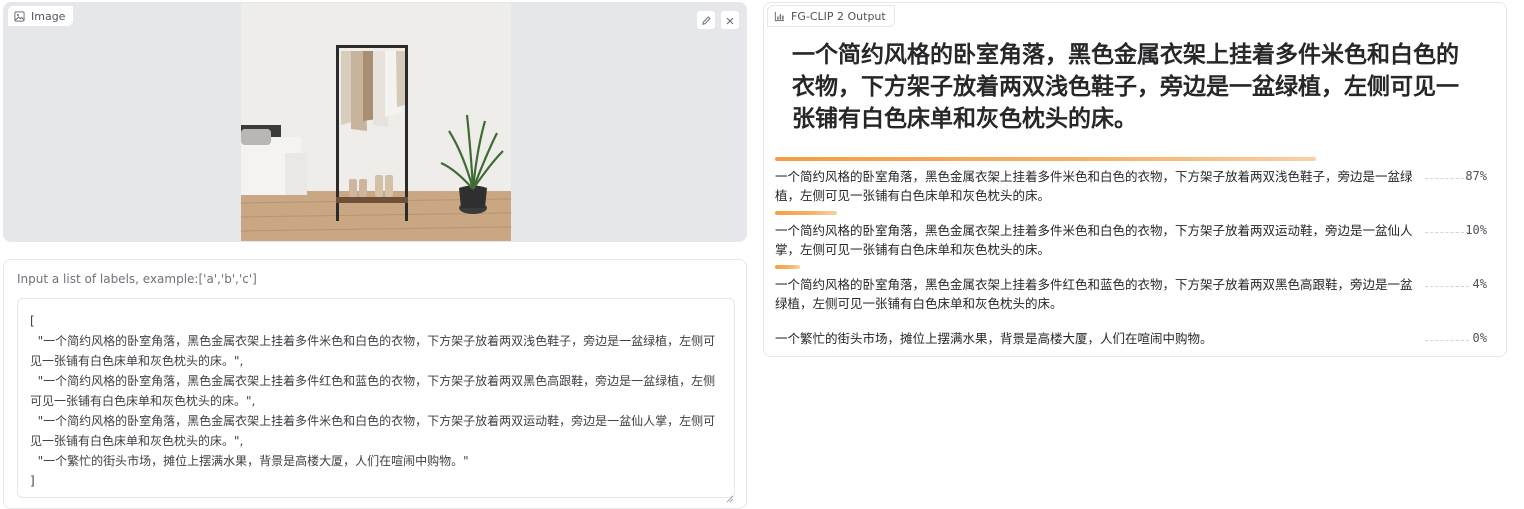 The width and height of the screenshot is (1524, 509). I want to click on image-label-chip: Image, so click(41, 16).